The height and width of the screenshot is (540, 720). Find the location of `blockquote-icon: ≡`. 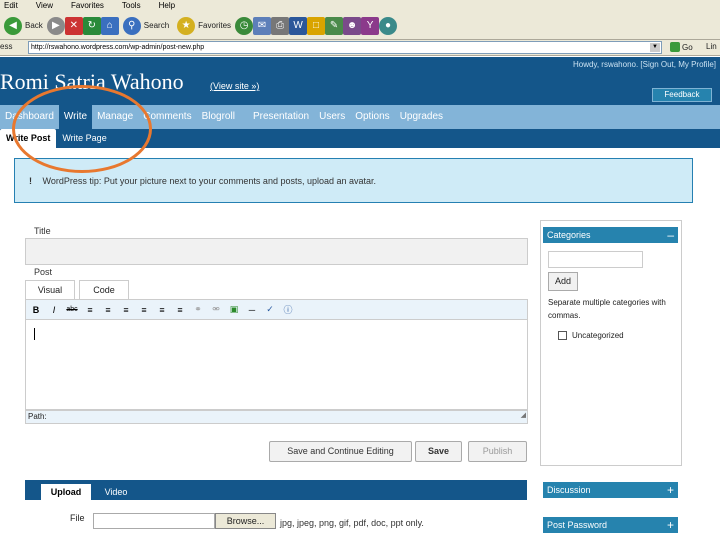

blockquote-icon: ≡ is located at coordinates (126, 310).